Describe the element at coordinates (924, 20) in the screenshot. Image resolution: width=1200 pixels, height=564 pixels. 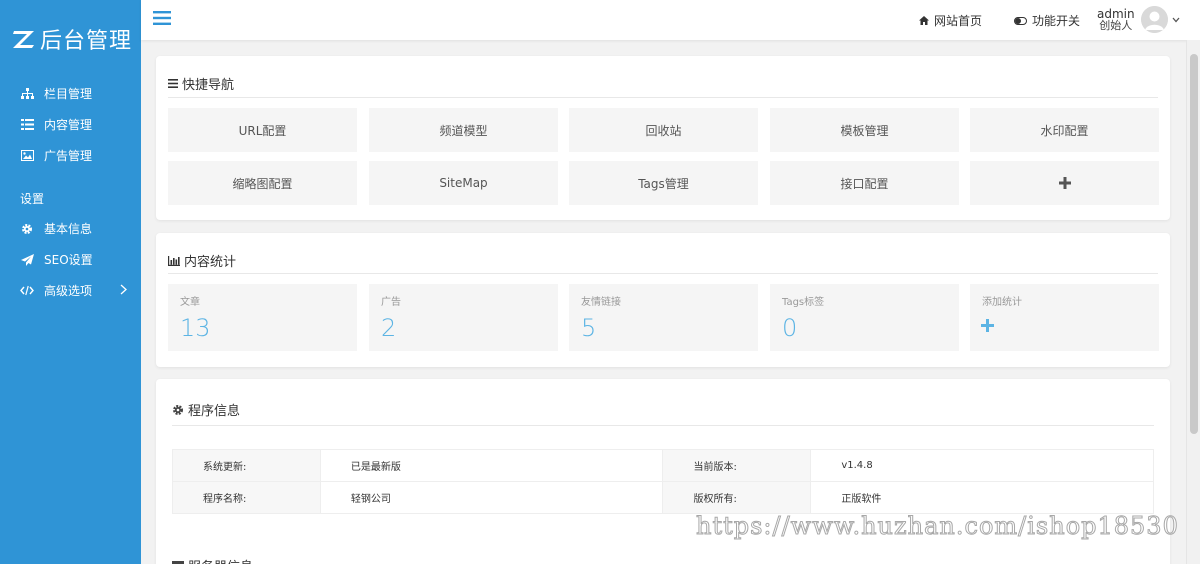
I see `home-icon` at that location.